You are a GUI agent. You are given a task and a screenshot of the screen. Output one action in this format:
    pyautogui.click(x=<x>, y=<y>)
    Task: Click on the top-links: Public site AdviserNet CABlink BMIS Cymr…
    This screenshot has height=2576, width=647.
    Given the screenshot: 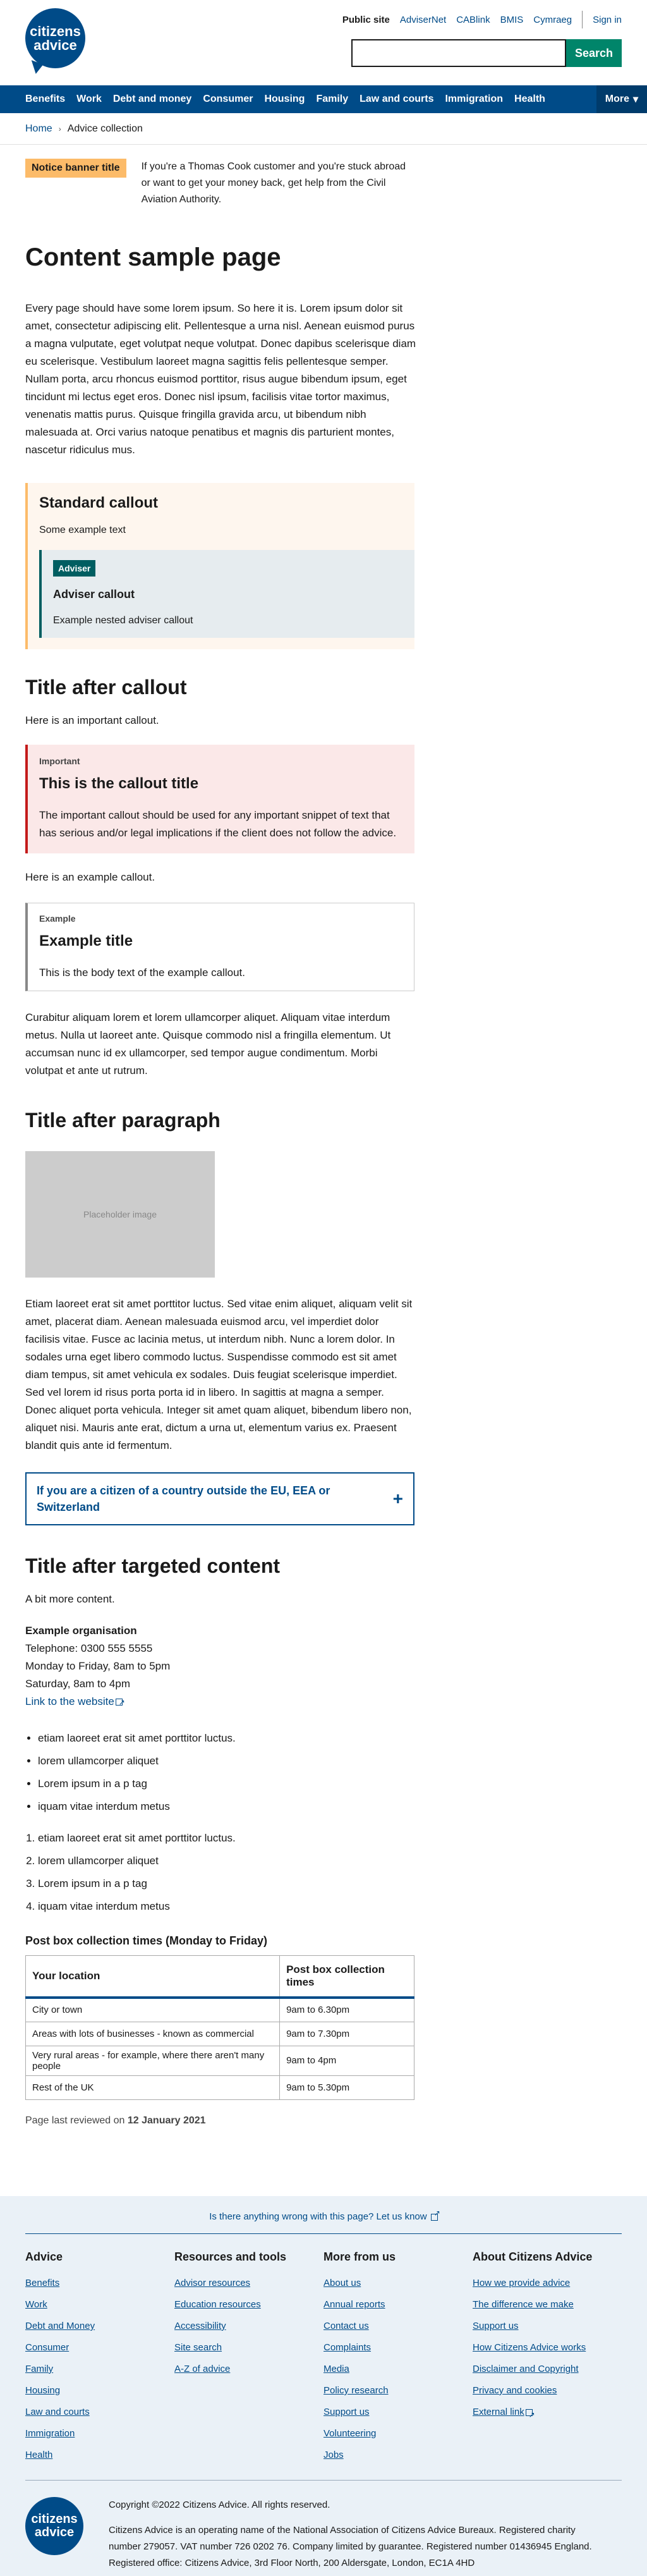 What is the action you would take?
    pyautogui.click(x=482, y=19)
    